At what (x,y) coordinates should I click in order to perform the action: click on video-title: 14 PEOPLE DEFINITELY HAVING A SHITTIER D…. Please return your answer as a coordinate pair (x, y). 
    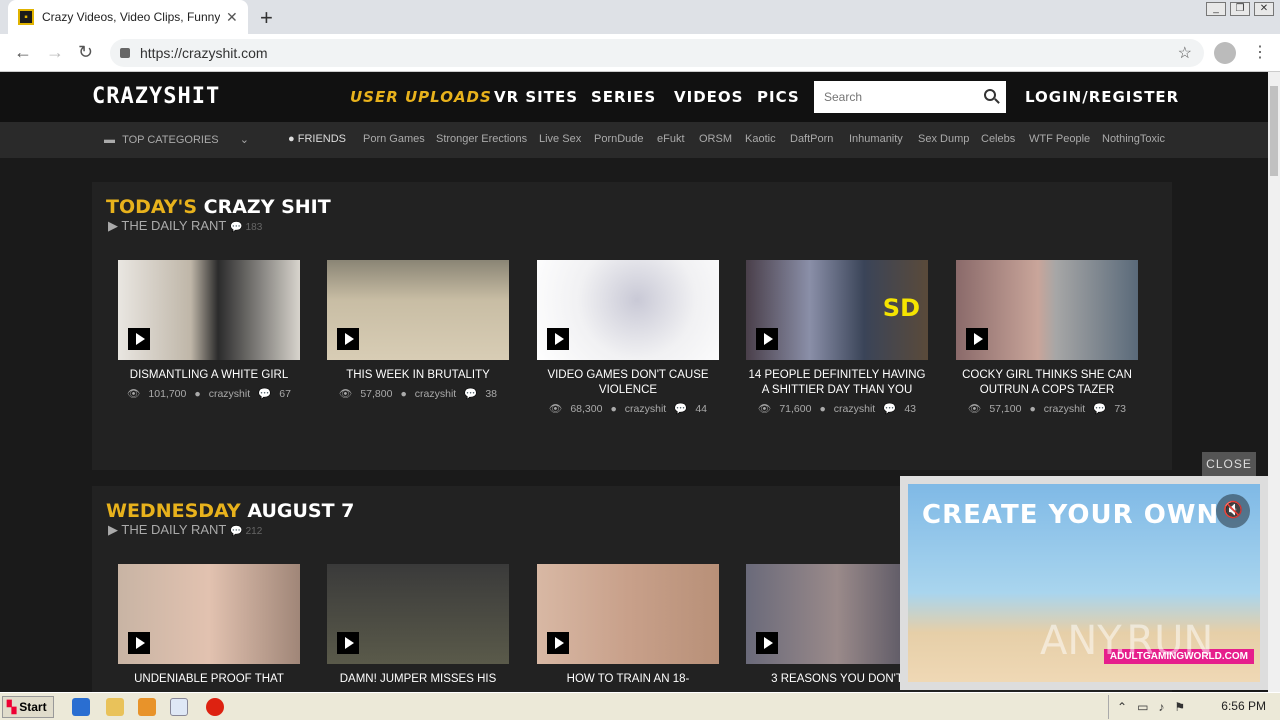
    Looking at the image, I should click on (837, 383).